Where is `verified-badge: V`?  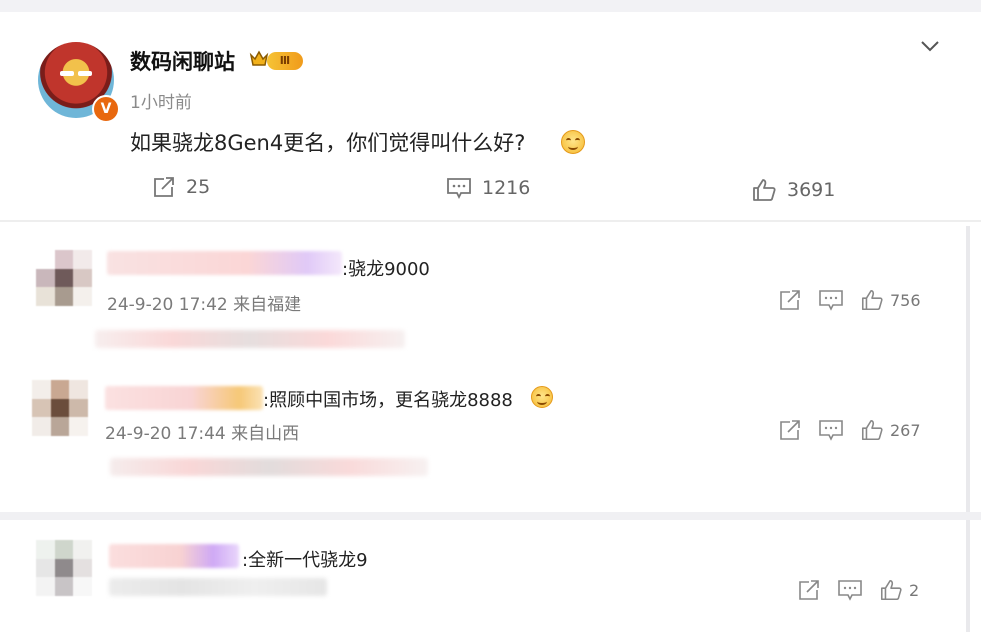 verified-badge: V is located at coordinates (106, 109).